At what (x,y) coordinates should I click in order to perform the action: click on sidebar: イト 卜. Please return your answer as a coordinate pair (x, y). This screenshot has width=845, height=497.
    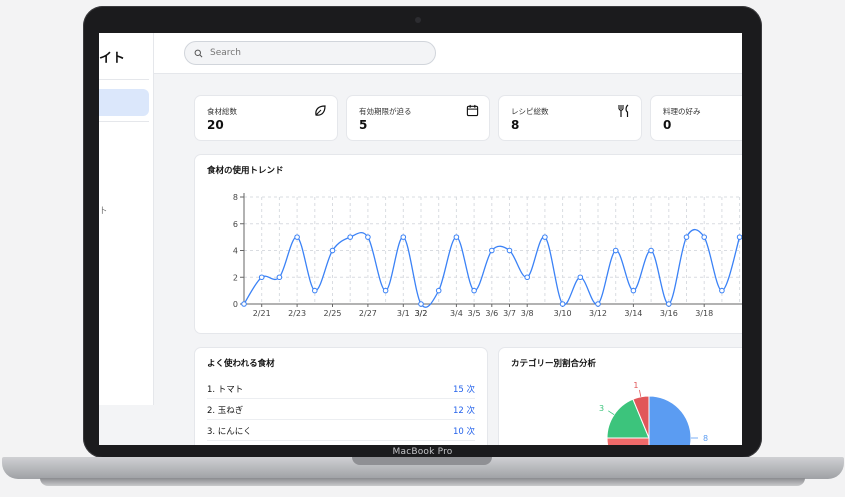
    Looking at the image, I should click on (126, 219).